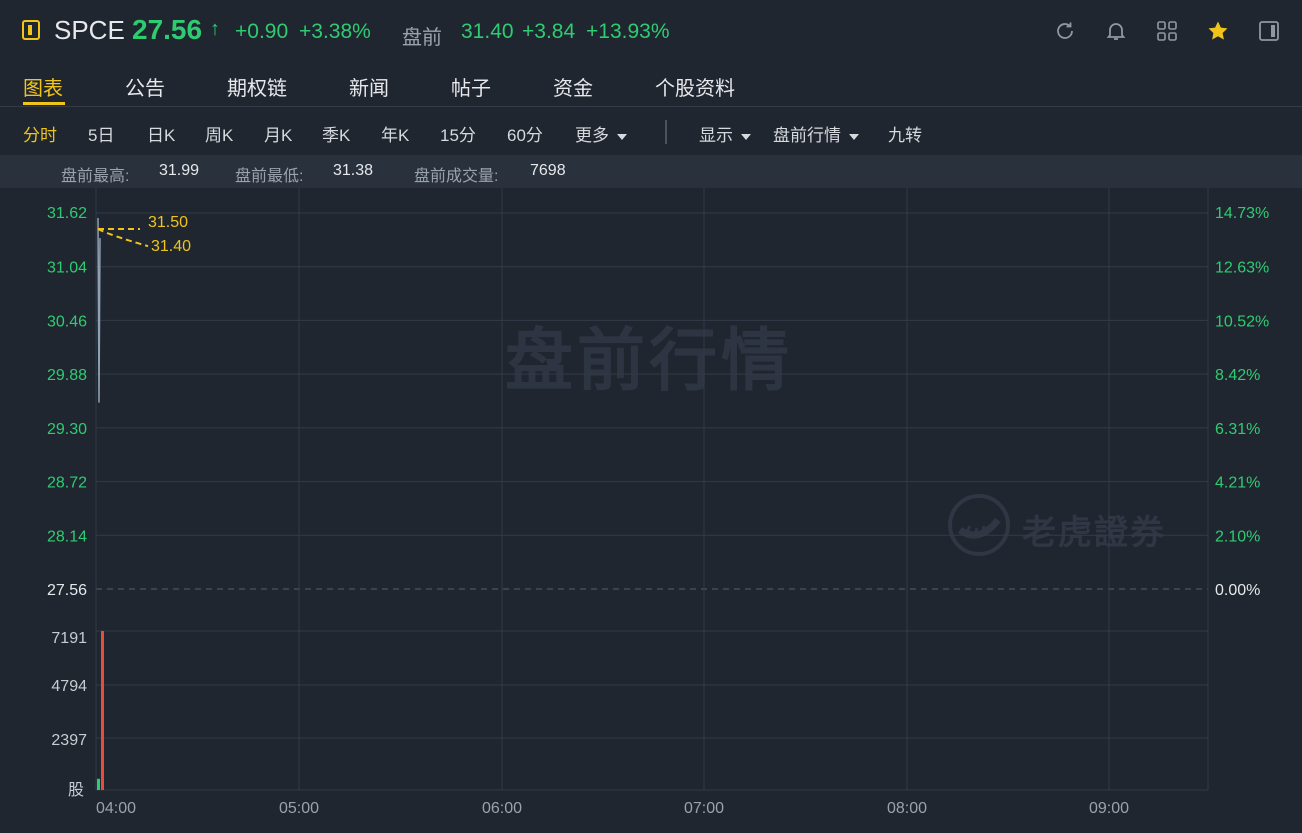 The height and width of the screenshot is (833, 1302). Describe the element at coordinates (89, 30) in the screenshot. I see `ticker-symbol: SPCE` at that location.